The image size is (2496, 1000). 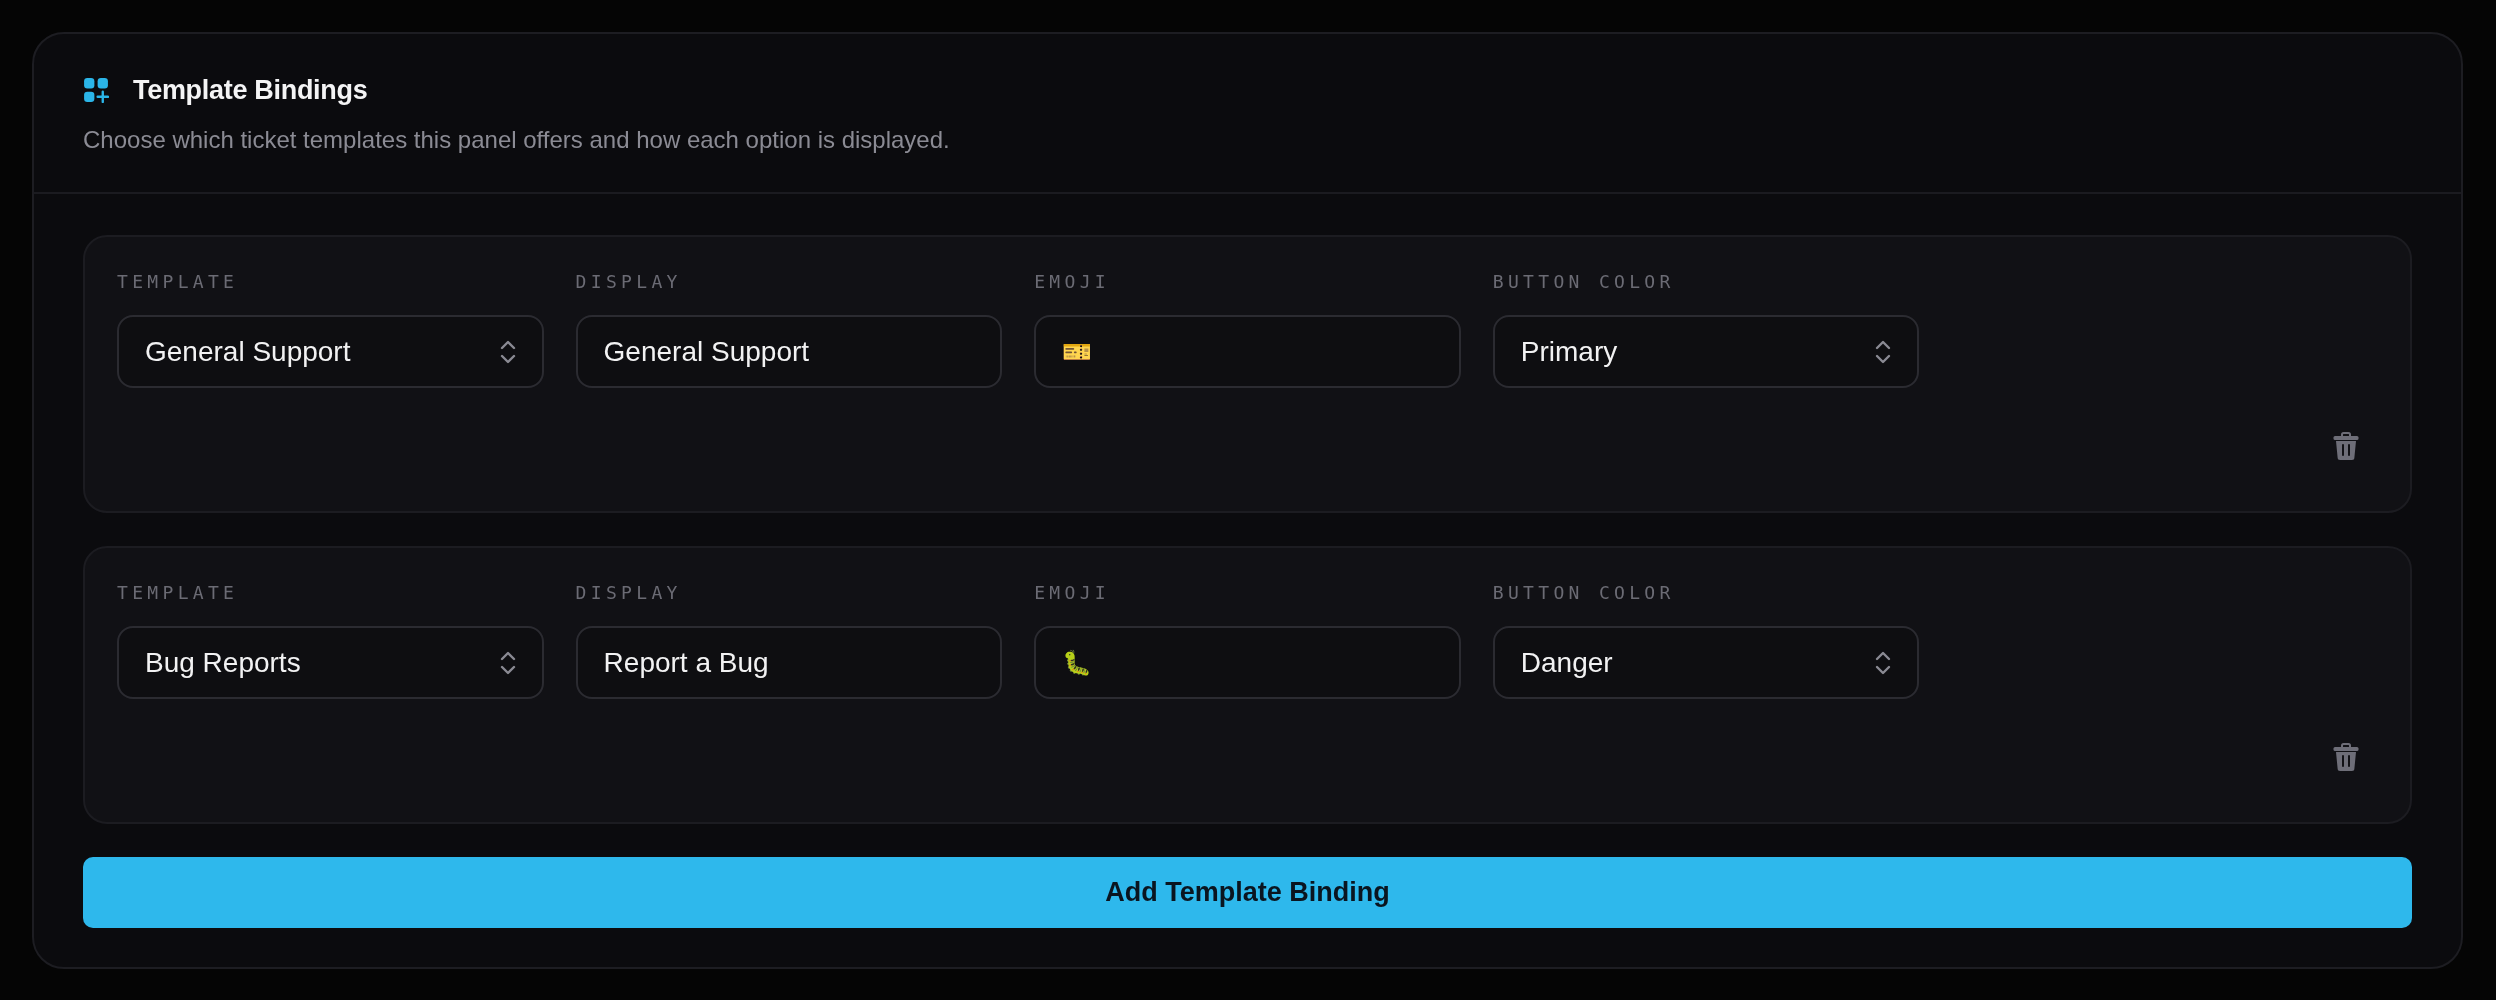 What do you see at coordinates (517, 140) in the screenshot?
I see `panel-description: Choose which ticket templates this panel offers and how each option is displayed.` at bounding box center [517, 140].